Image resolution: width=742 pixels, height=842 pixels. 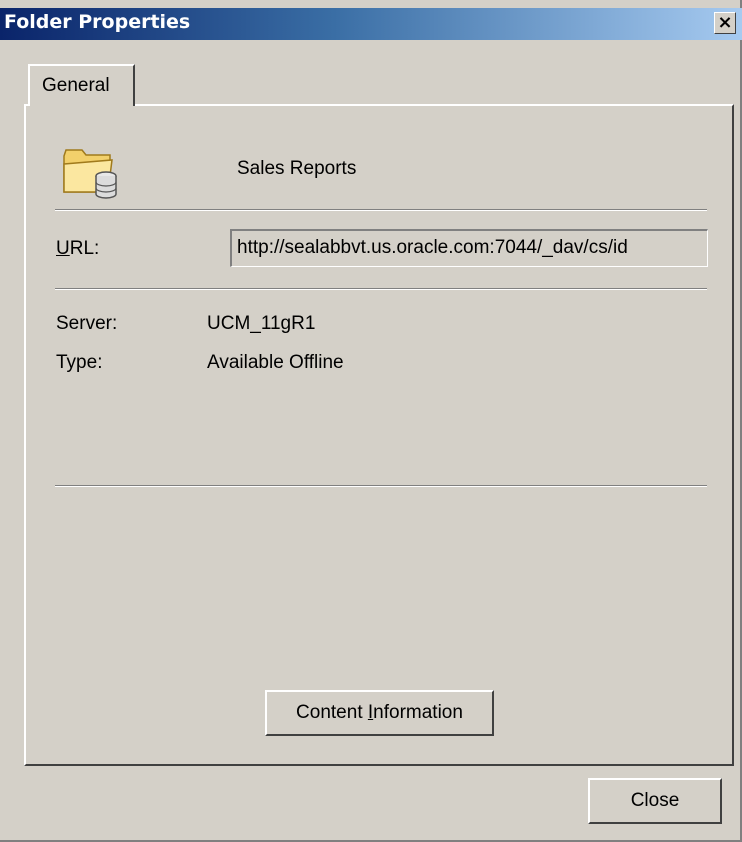 What do you see at coordinates (725, 23) in the screenshot?
I see `close-icon: ×` at bounding box center [725, 23].